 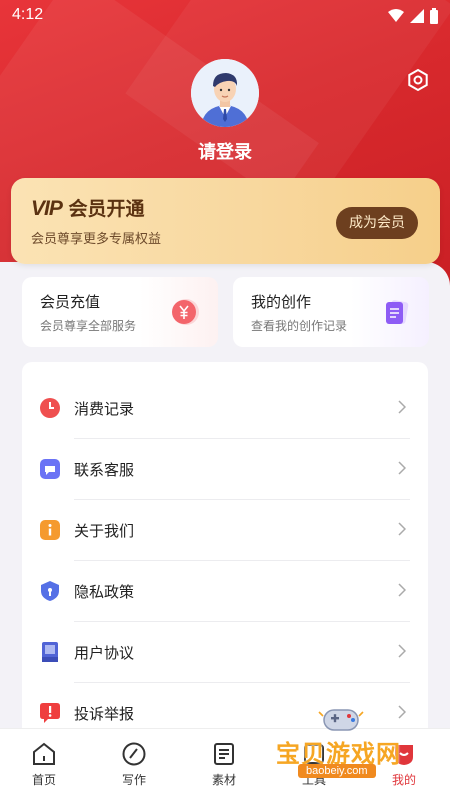 I want to click on recharge-card: 会员充值 会员尊享全部服务, so click(x=120, y=312).